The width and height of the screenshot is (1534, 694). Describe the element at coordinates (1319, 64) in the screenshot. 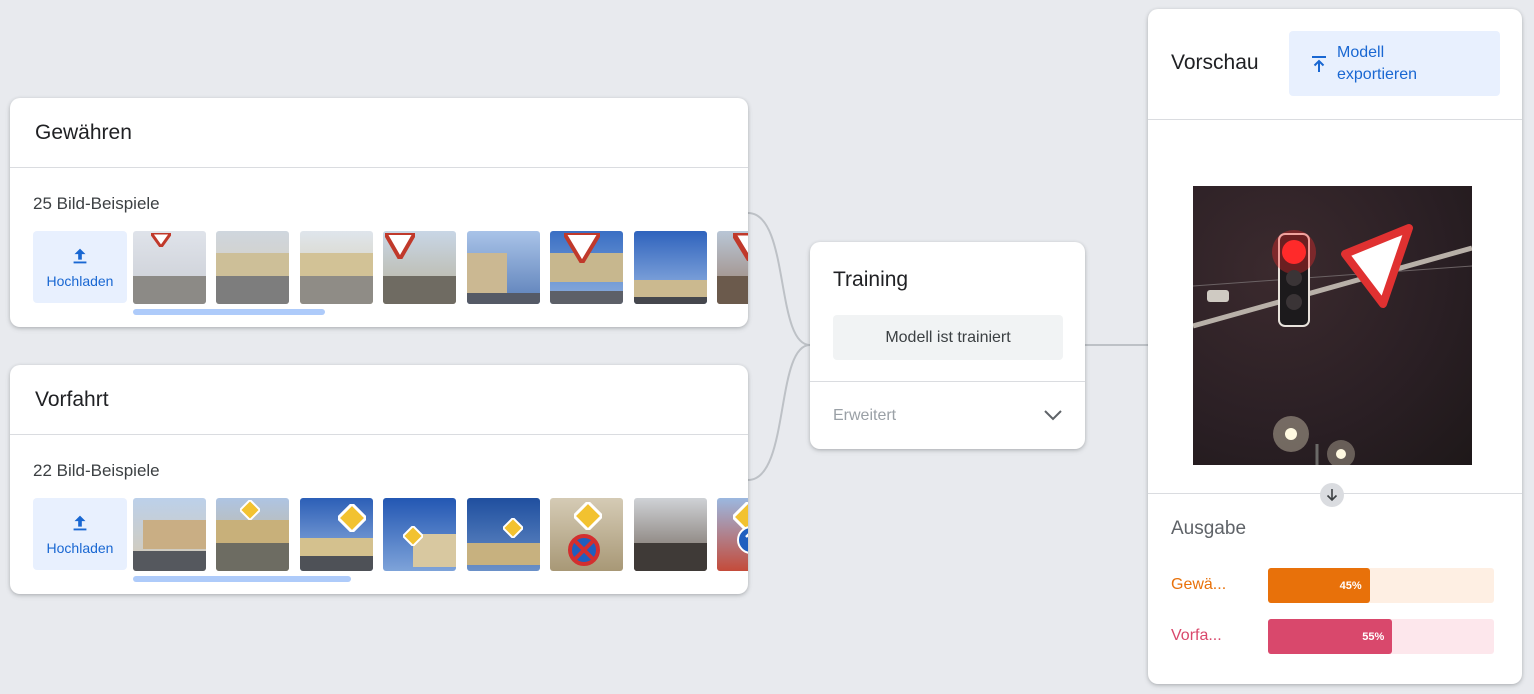

I see `export-upload-icon` at that location.